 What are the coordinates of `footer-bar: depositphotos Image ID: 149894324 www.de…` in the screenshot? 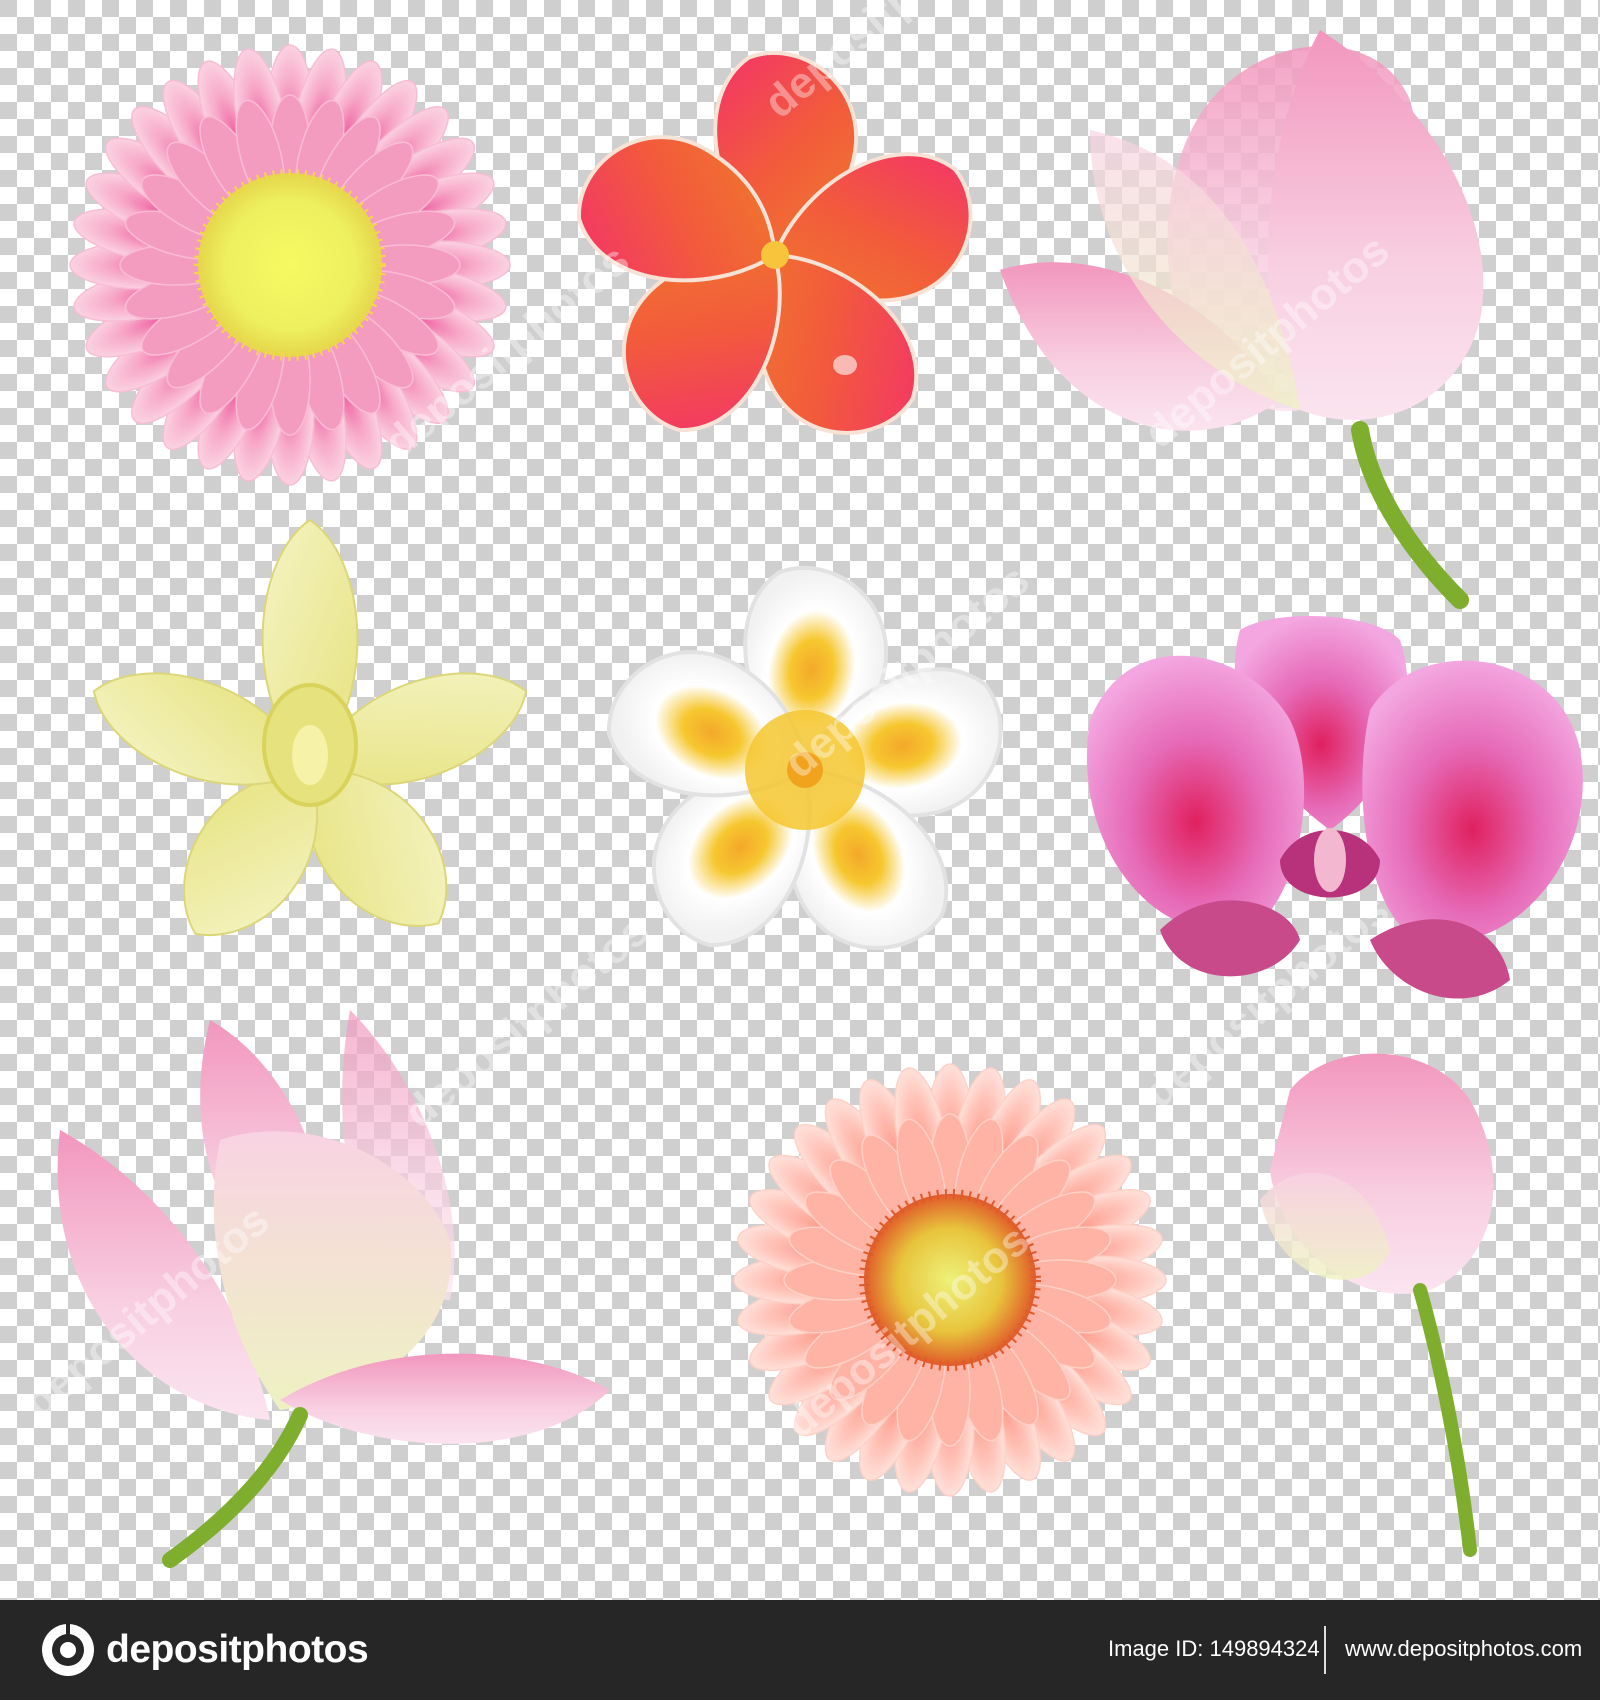 It's located at (800, 1650).